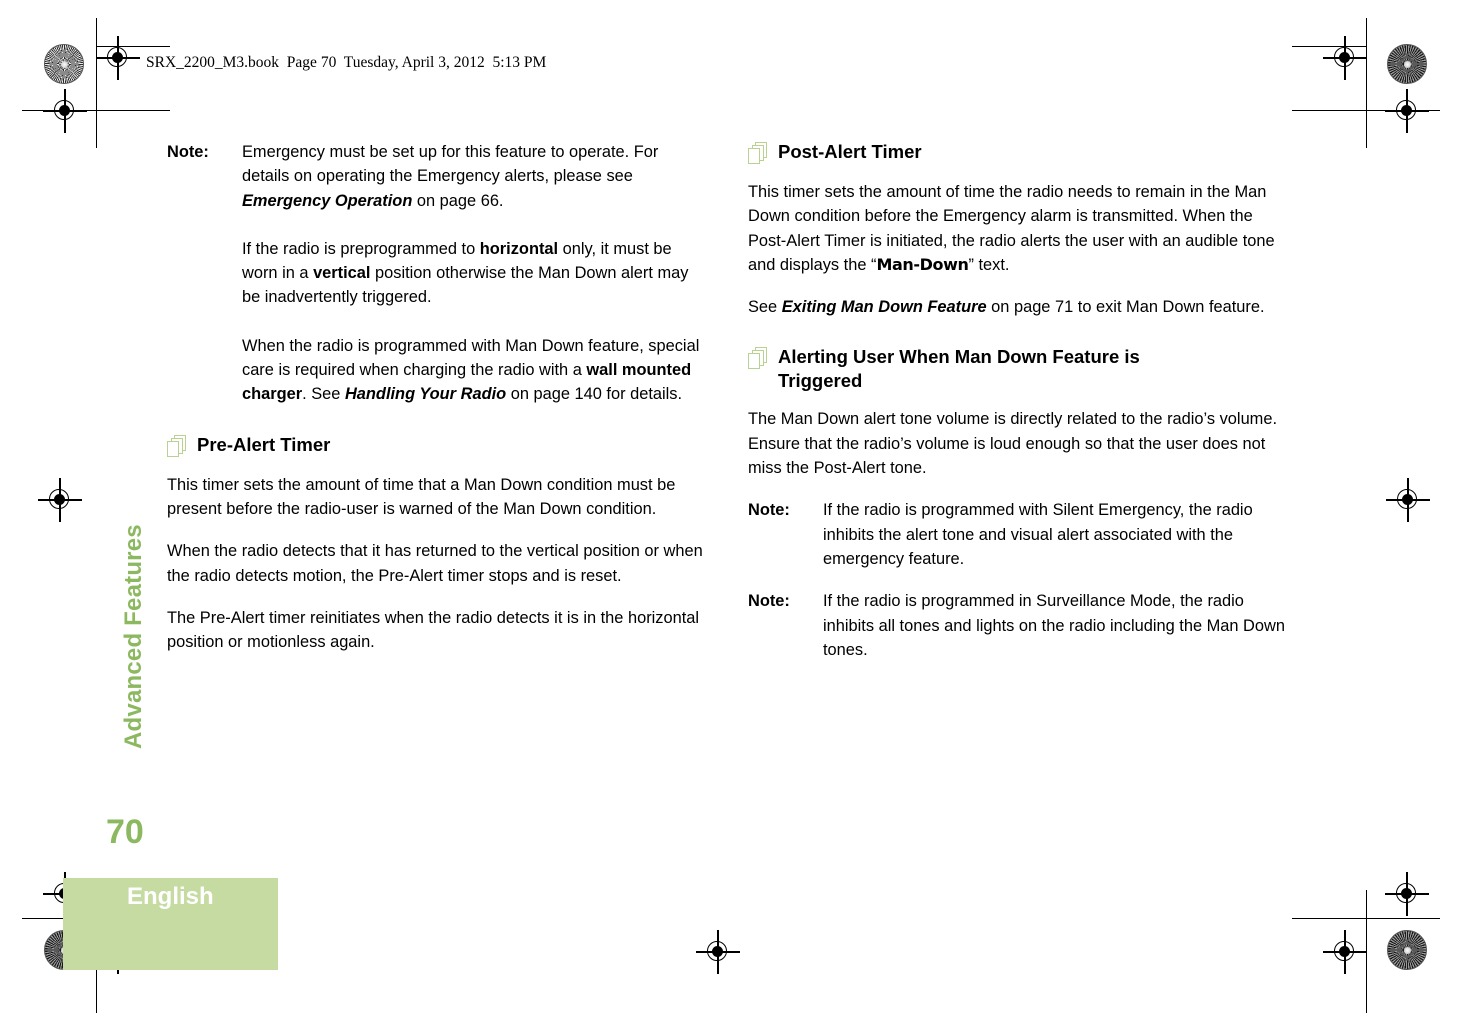  Describe the element at coordinates (718, 952) in the screenshot. I see `registration-cross-bottom-center` at that location.